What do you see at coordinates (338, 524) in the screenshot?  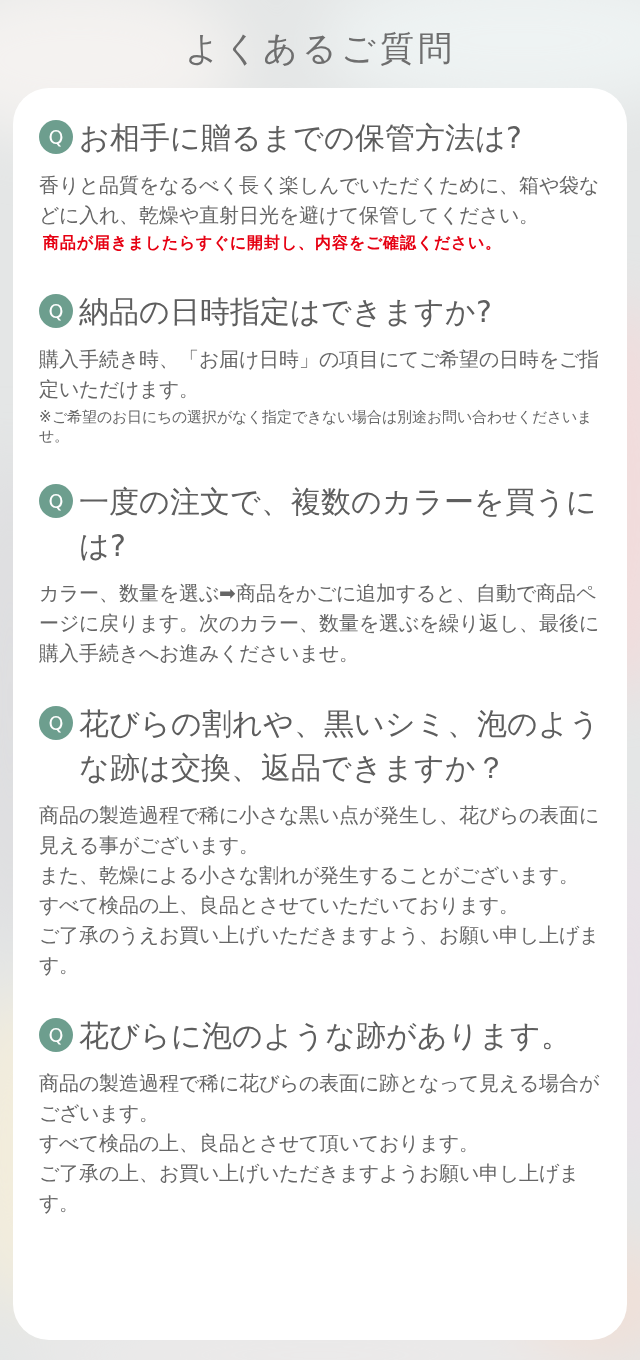 I see `question-text: 一度の注文で、複数のカラーを買うには?` at bounding box center [338, 524].